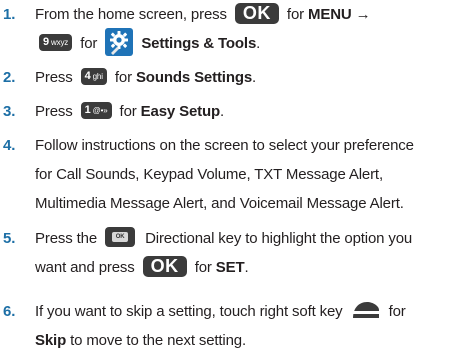  What do you see at coordinates (253, 267) in the screenshot?
I see `step-5-line-2: want and press OK for SET.` at bounding box center [253, 267].